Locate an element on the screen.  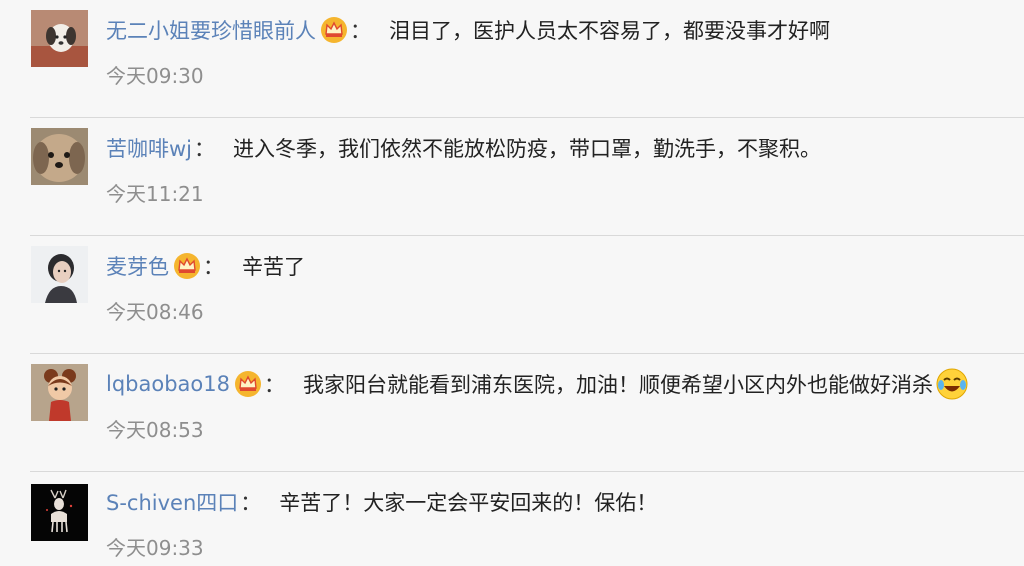
girl-avatar is located at coordinates (59, 274).